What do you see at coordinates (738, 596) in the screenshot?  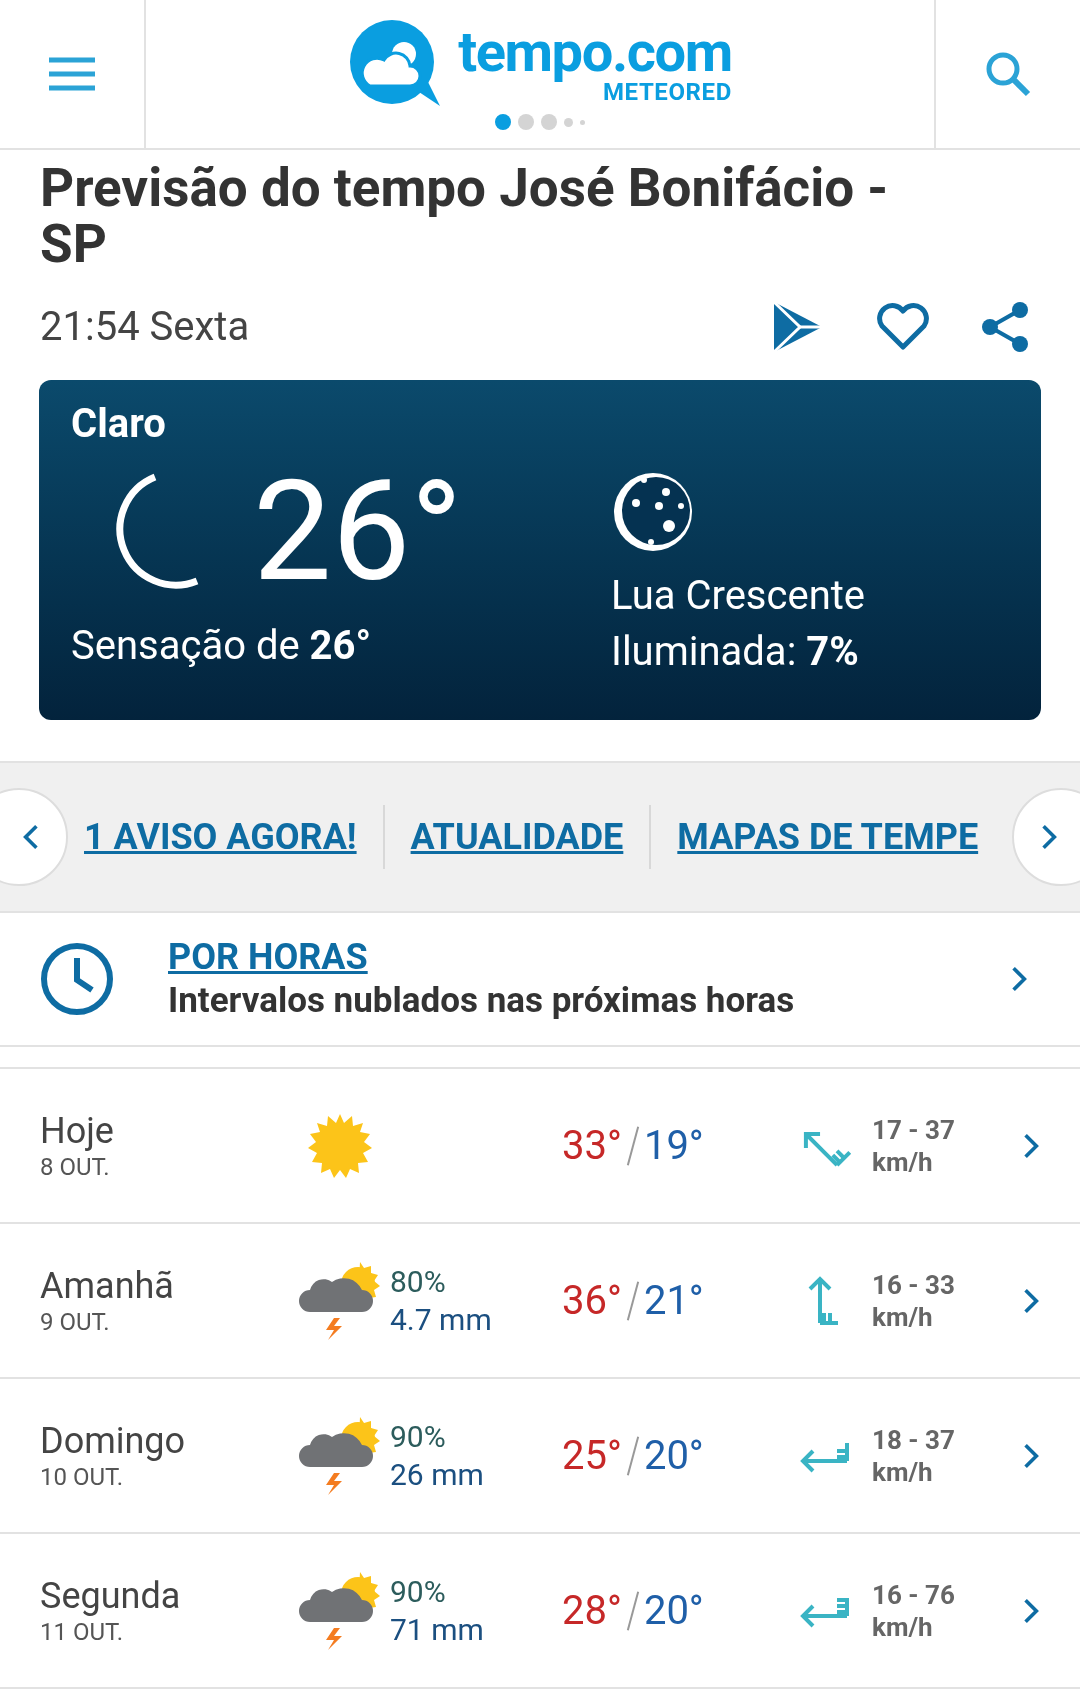 I see `moon-phase-label: Lua Crescente` at bounding box center [738, 596].